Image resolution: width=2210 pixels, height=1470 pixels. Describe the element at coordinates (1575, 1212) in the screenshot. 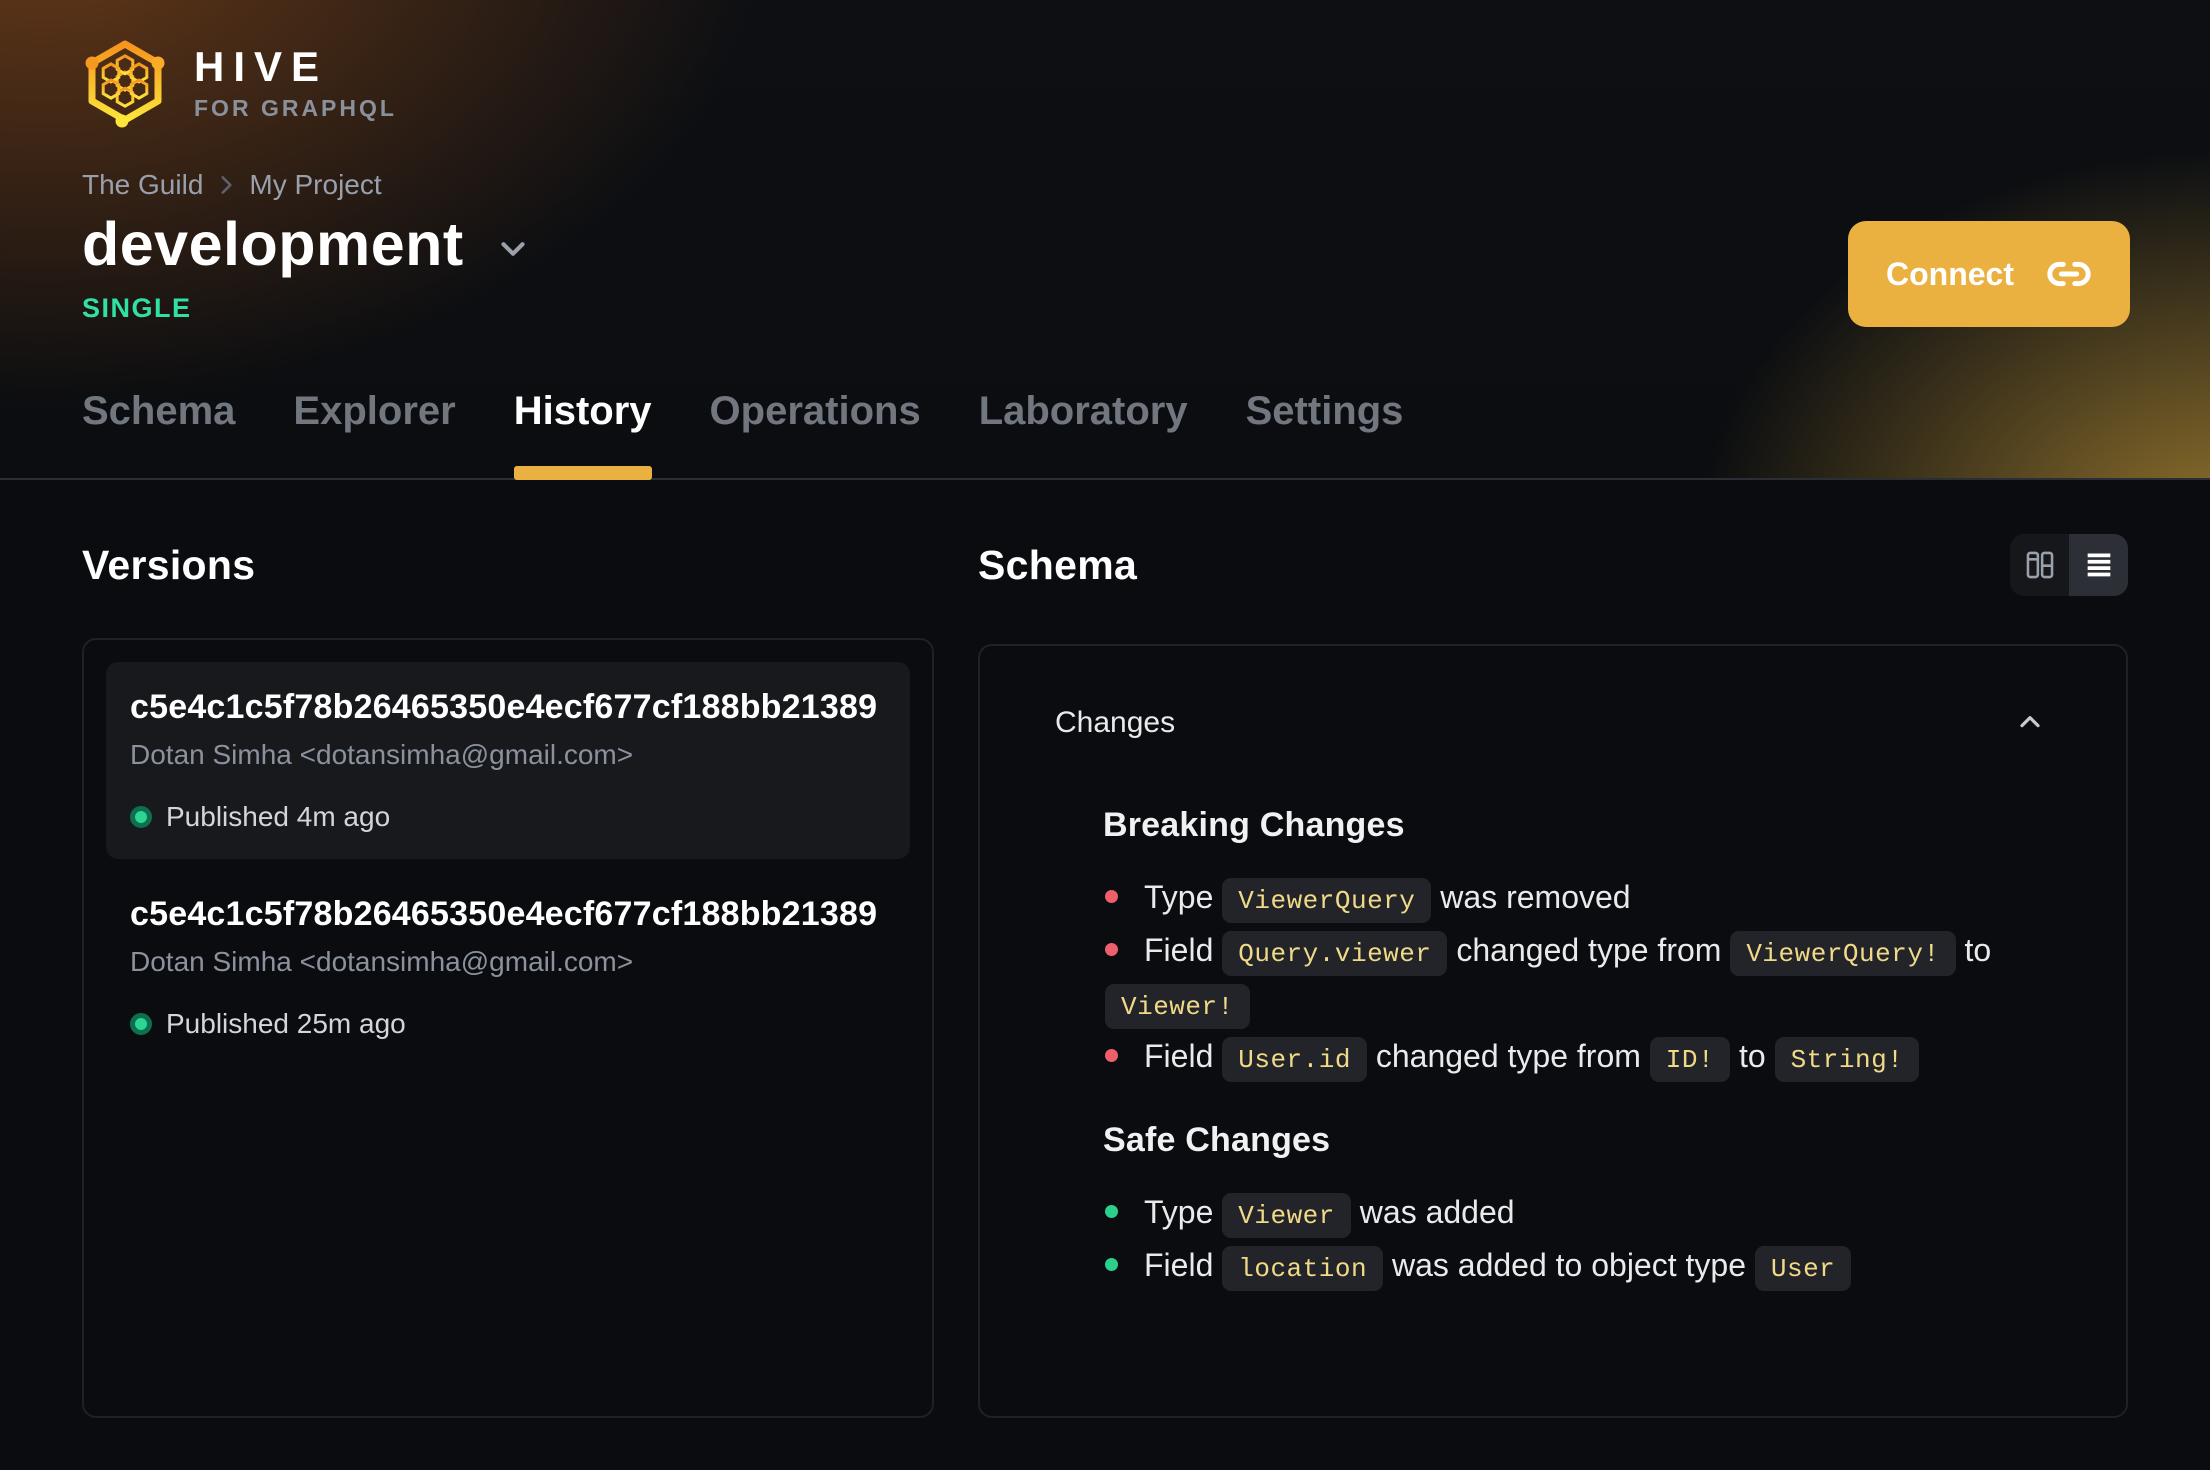

I see `change-item: Type Viewer was added` at that location.